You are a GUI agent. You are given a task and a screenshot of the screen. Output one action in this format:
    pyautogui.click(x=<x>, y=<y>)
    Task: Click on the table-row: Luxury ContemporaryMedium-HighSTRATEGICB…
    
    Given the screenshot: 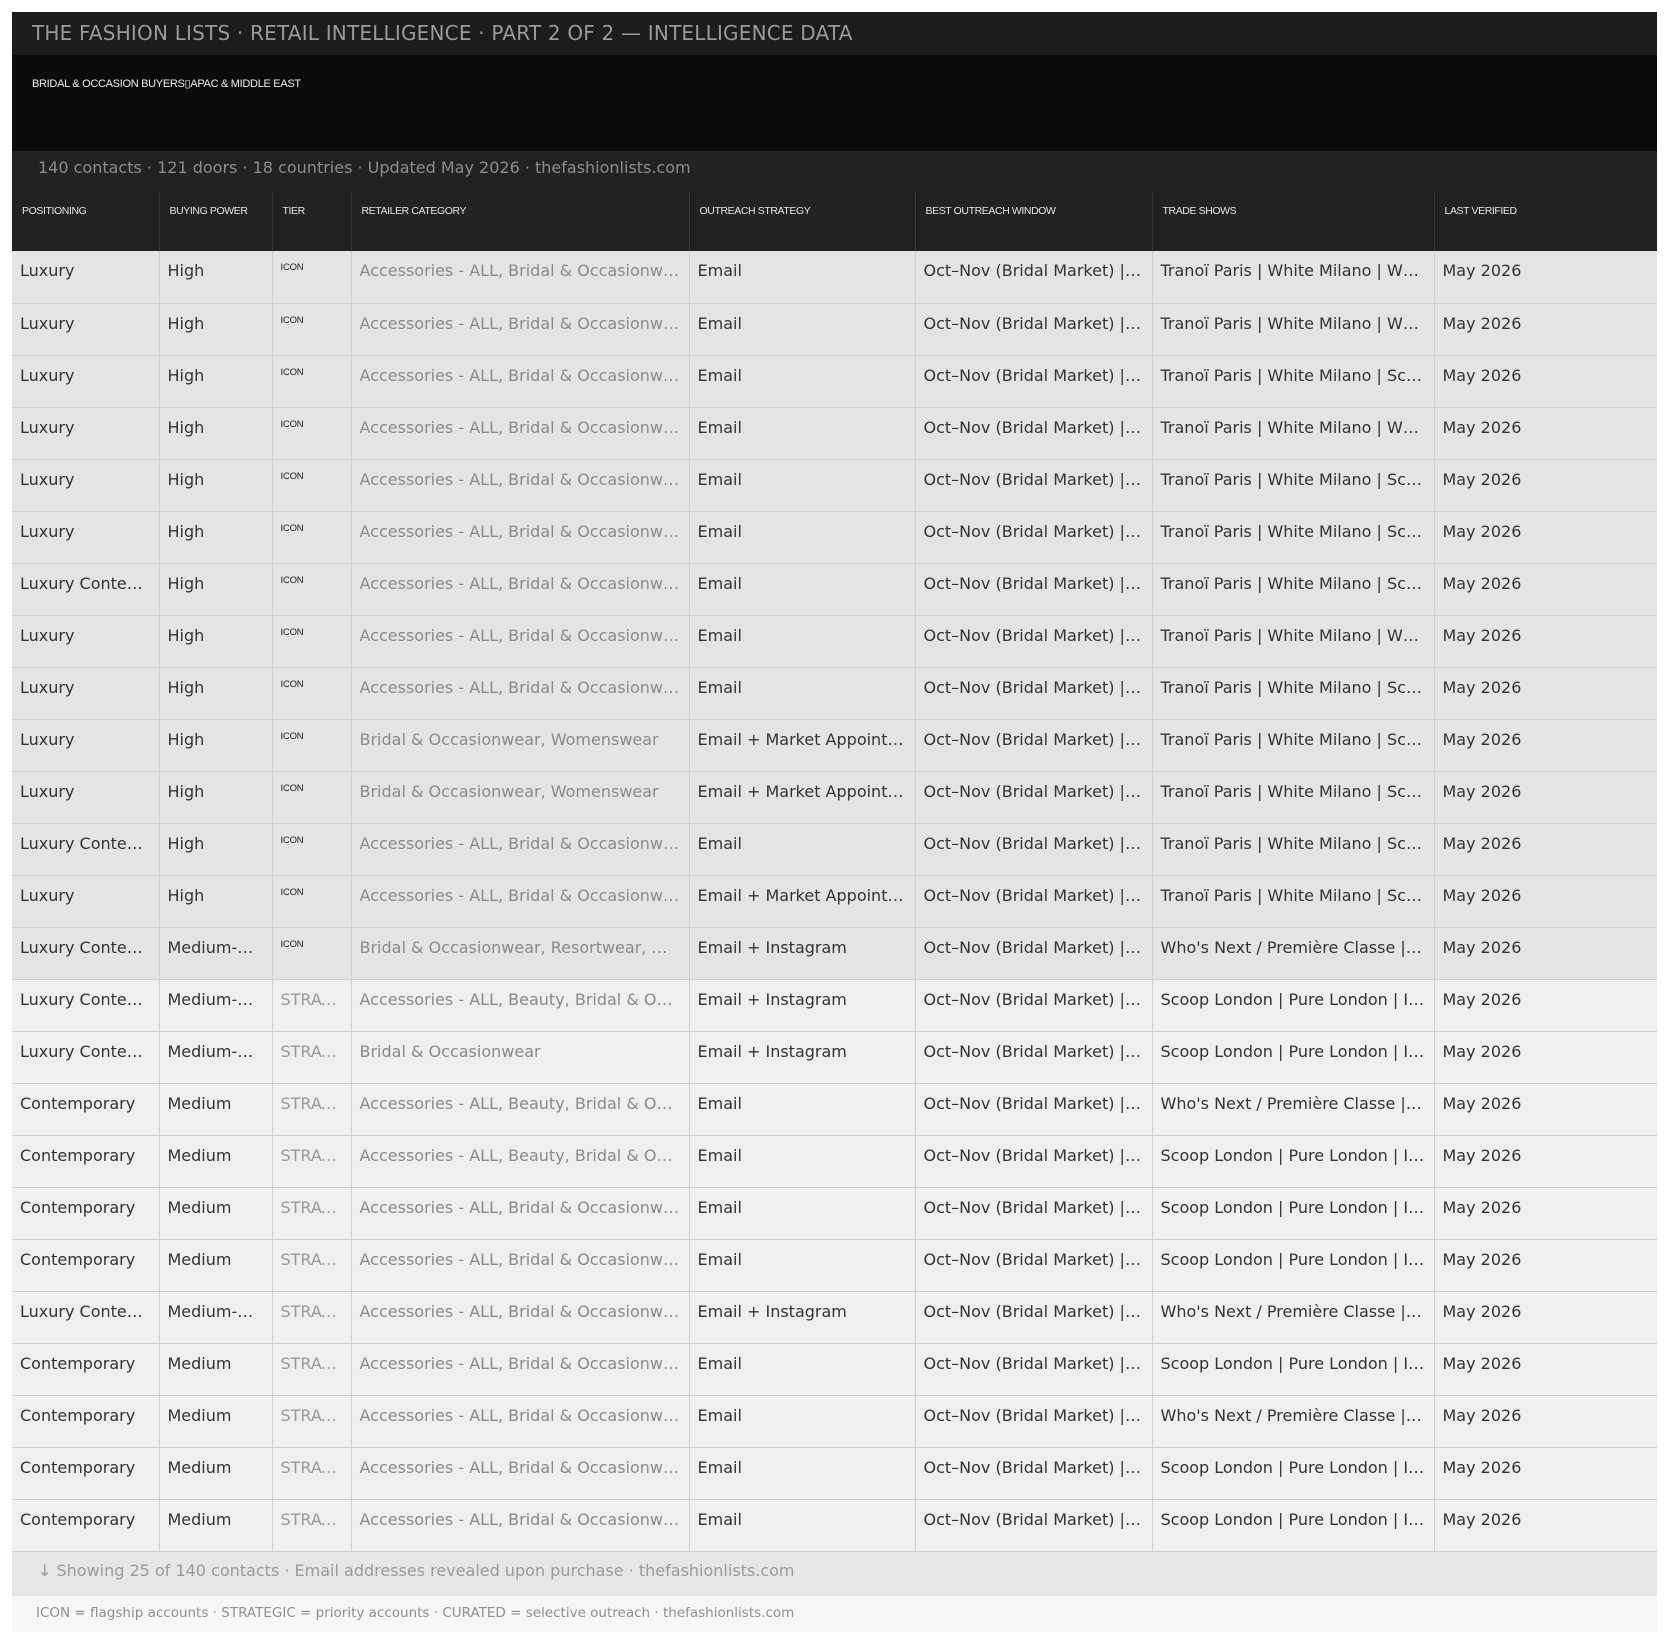 What is the action you would take?
    pyautogui.click(x=834, y=1057)
    